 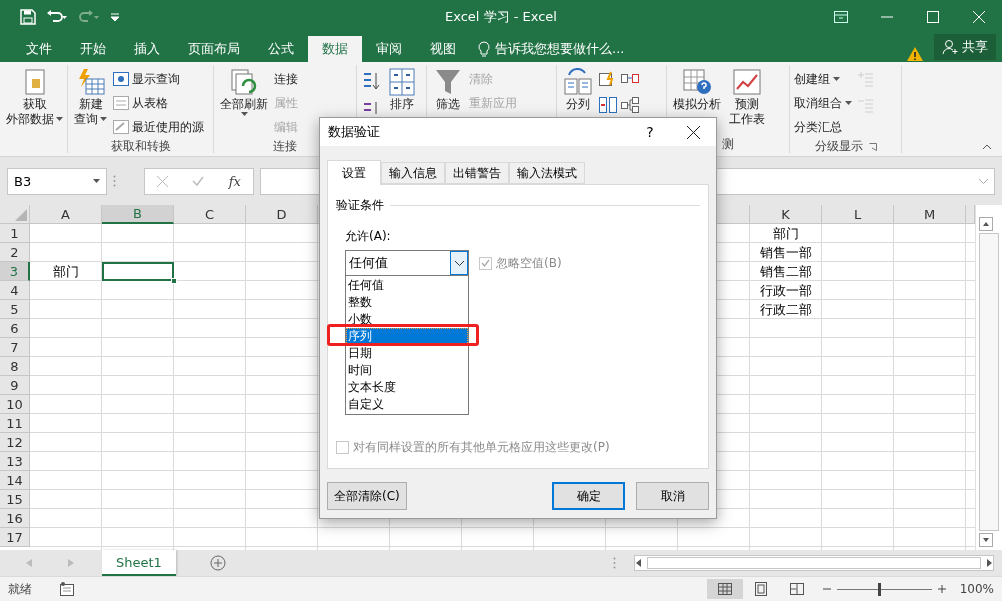 I want to click on group-label: 连接, so click(x=285, y=146).